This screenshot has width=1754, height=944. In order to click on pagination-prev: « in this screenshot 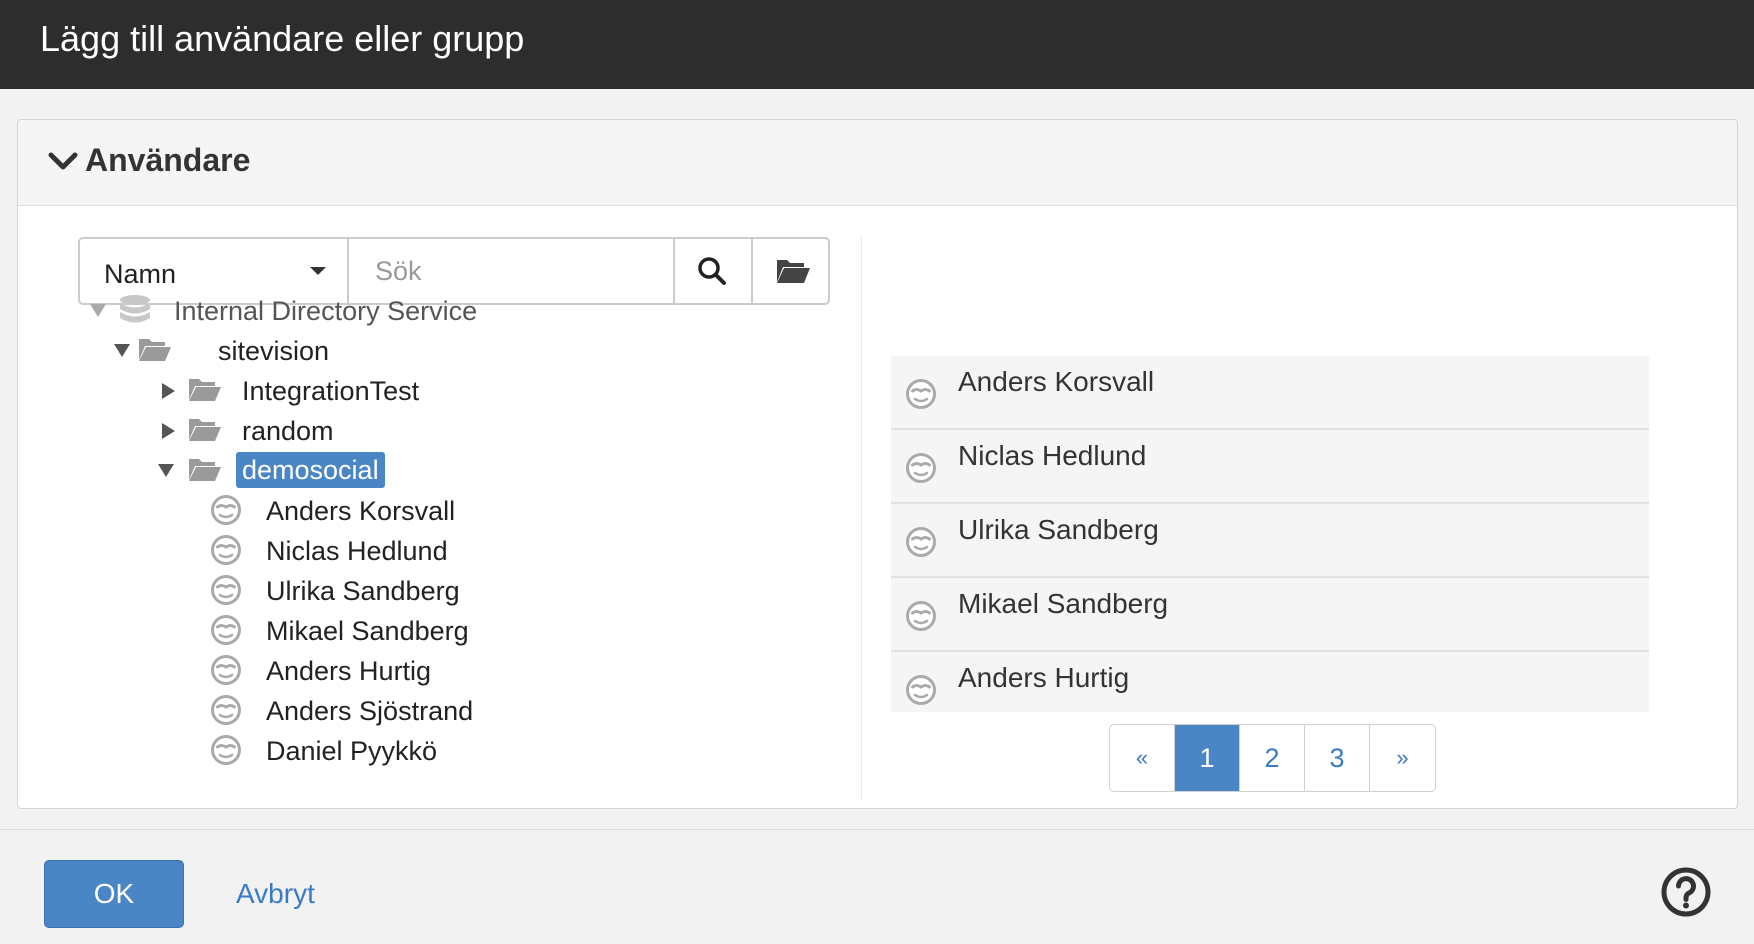, I will do `click(1142, 758)`.